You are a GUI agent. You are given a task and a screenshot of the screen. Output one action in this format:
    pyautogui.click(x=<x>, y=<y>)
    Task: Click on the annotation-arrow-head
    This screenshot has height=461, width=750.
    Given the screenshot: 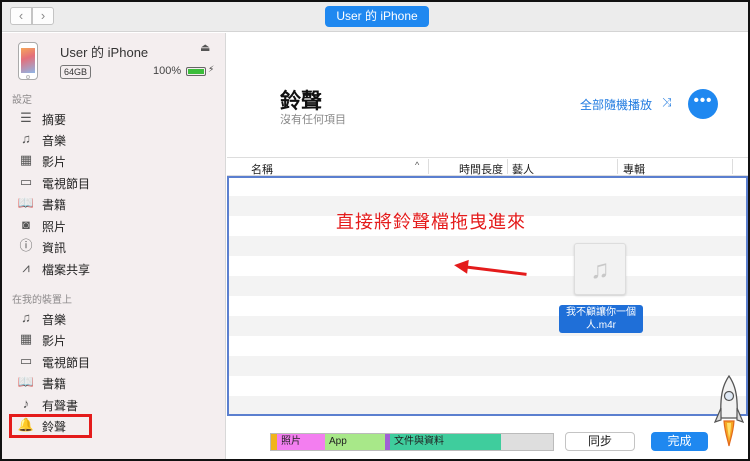 What is the action you would take?
    pyautogui.click(x=461, y=266)
    